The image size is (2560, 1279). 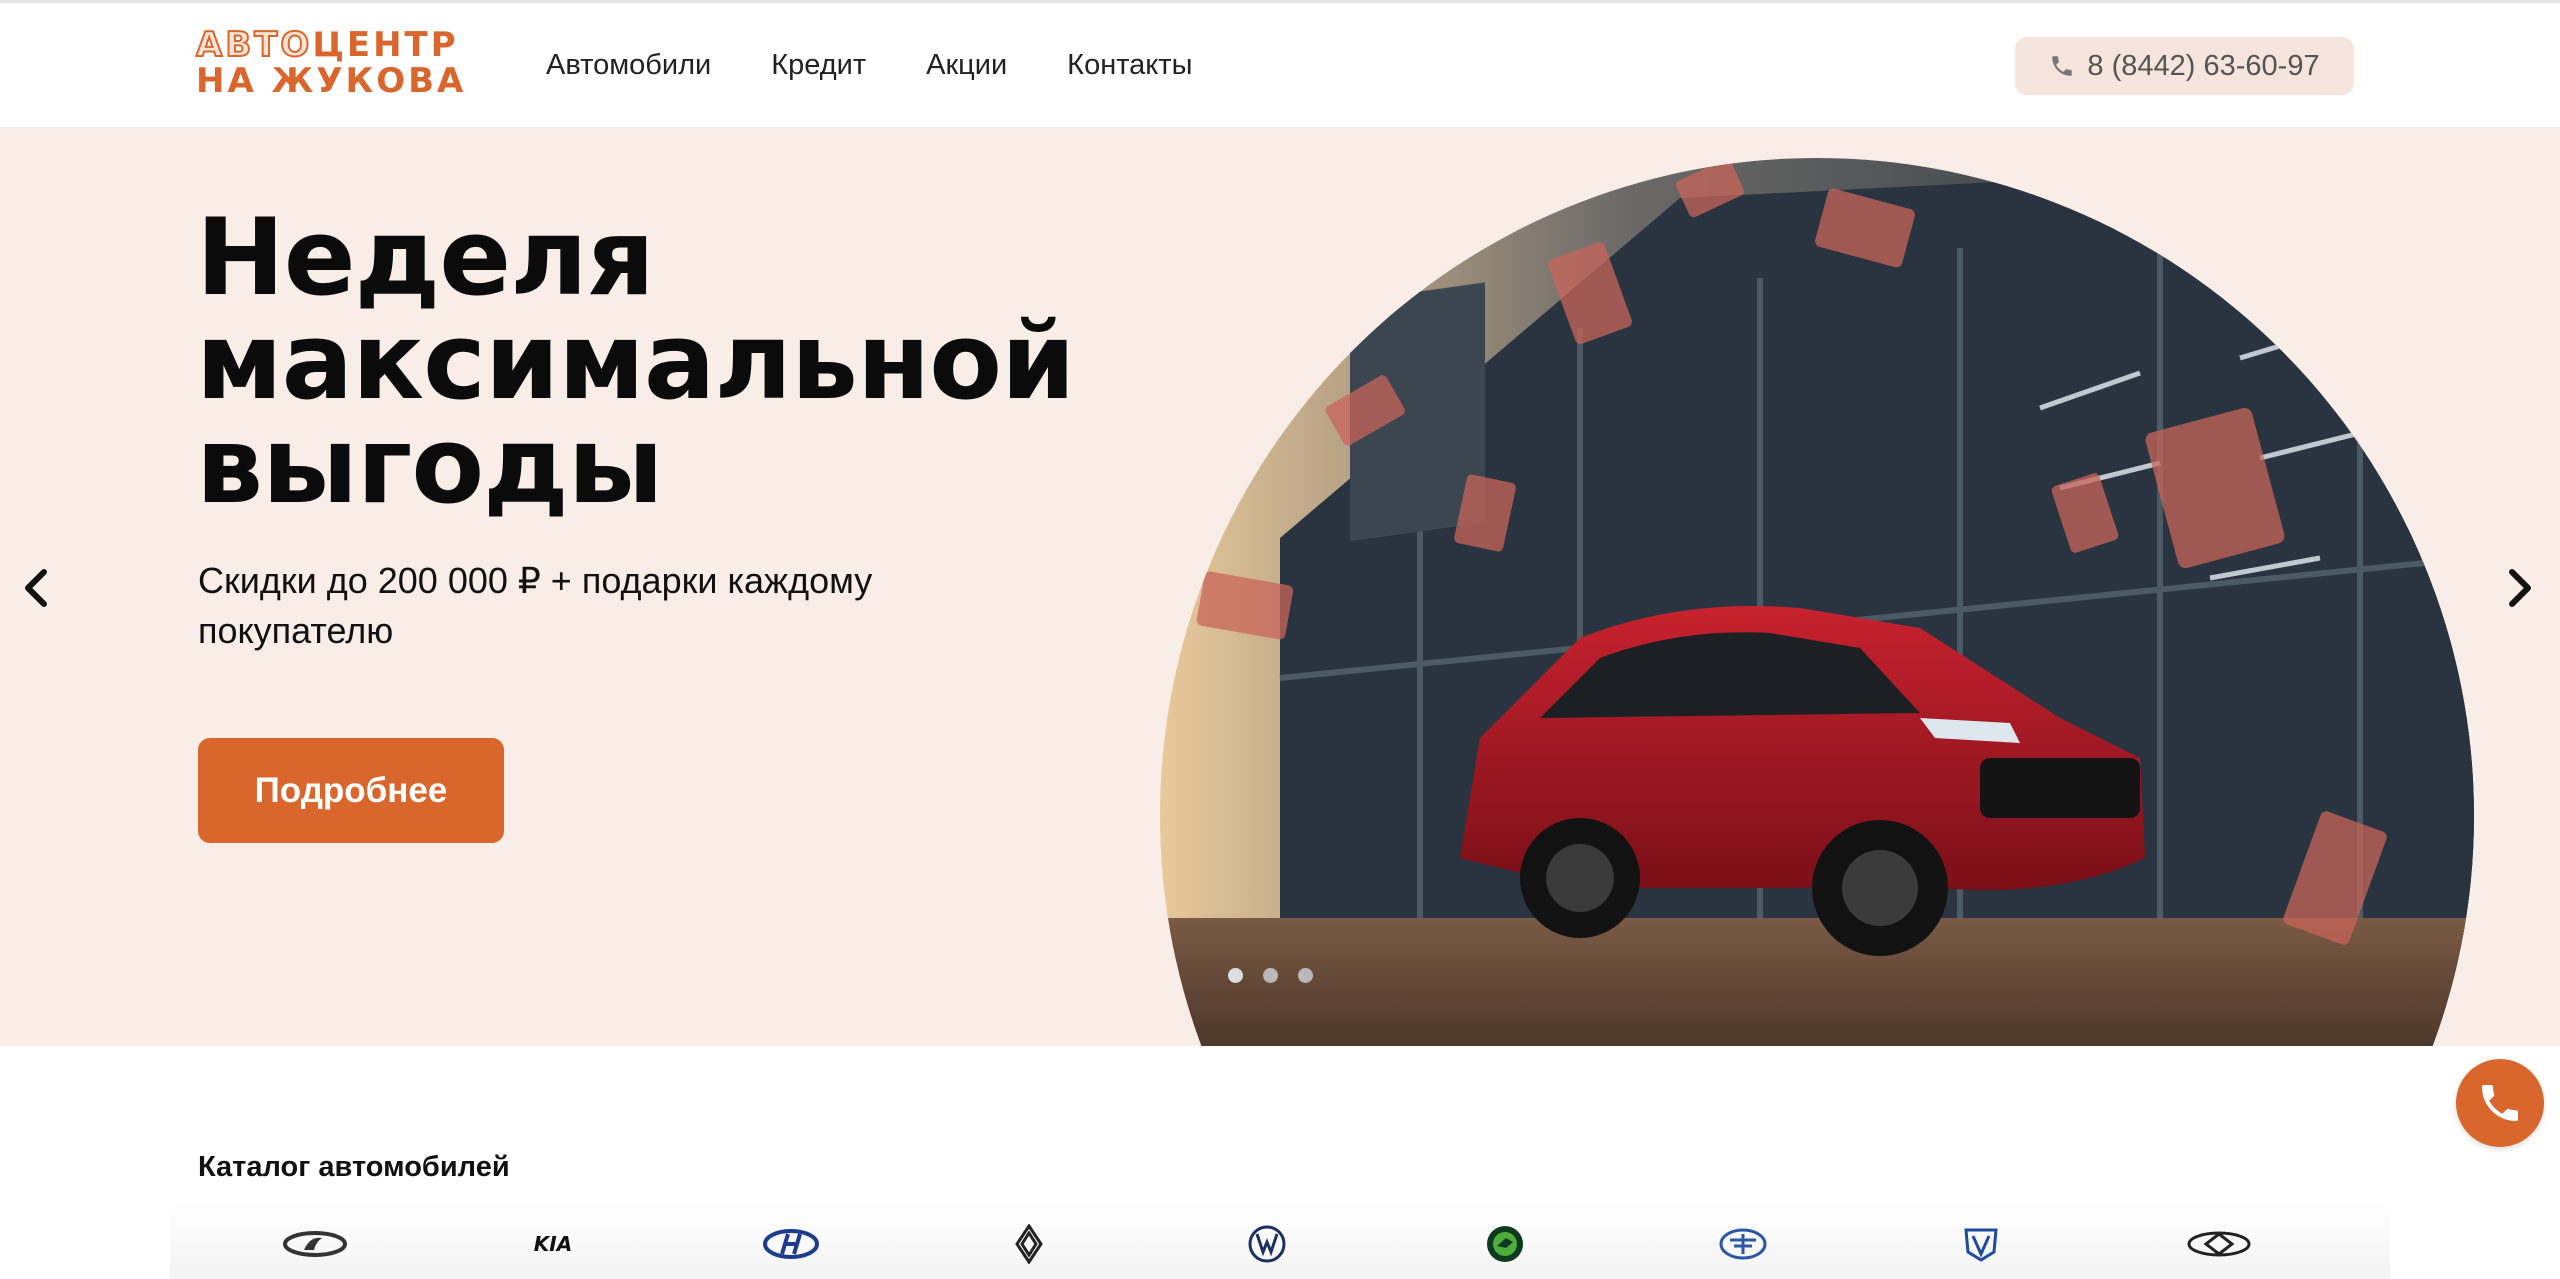 I want to click on nav-item-contacts: Контакты, so click(x=1129, y=65).